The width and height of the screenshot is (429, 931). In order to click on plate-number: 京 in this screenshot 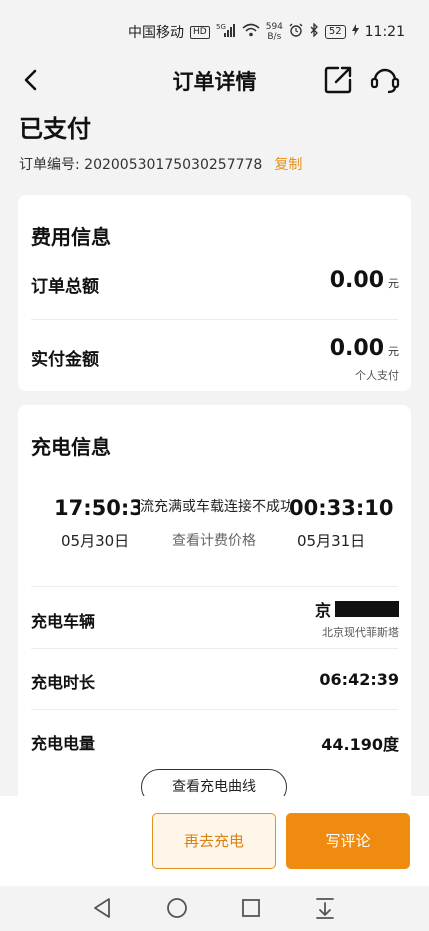, I will do `click(357, 609)`.